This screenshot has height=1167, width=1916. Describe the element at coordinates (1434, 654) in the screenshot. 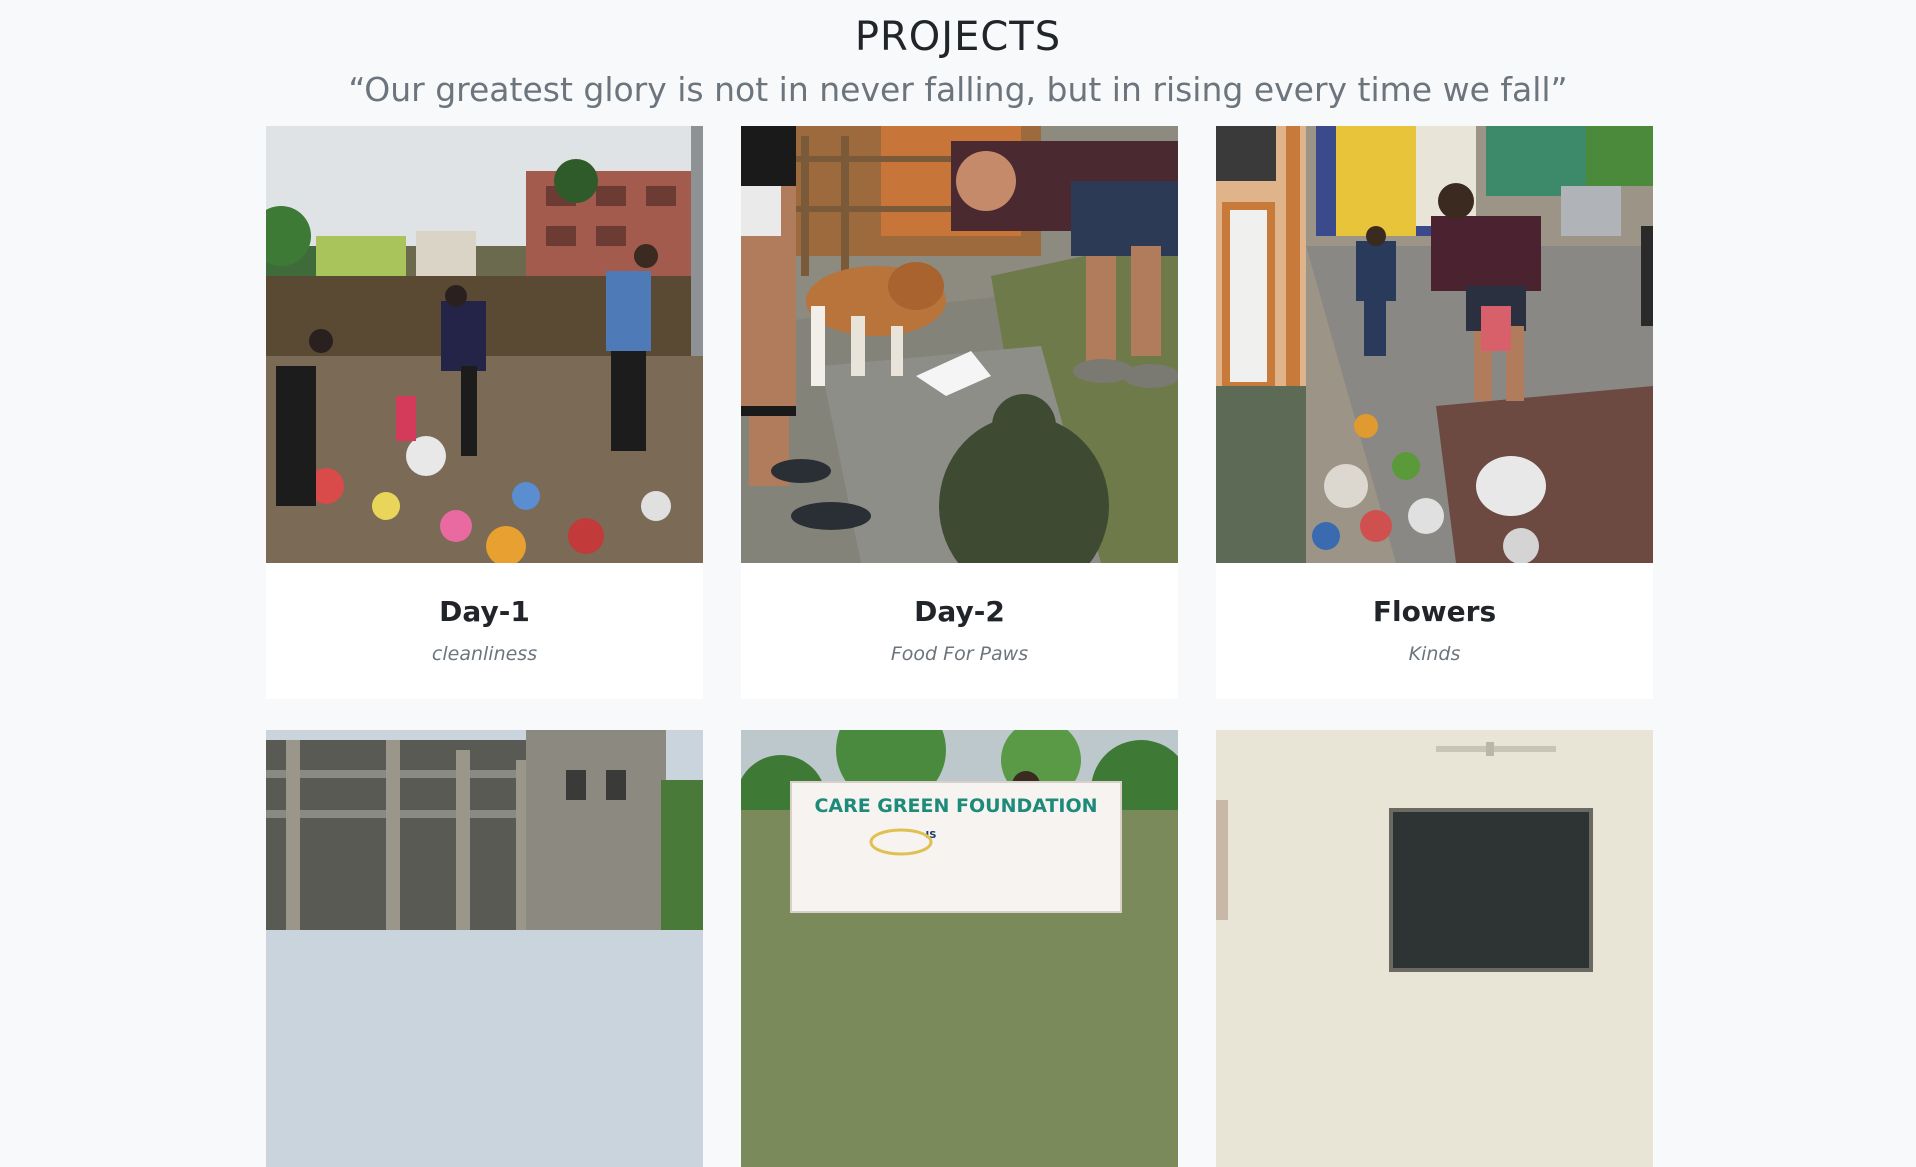

I see `card-subtitle: Kinds` at that location.